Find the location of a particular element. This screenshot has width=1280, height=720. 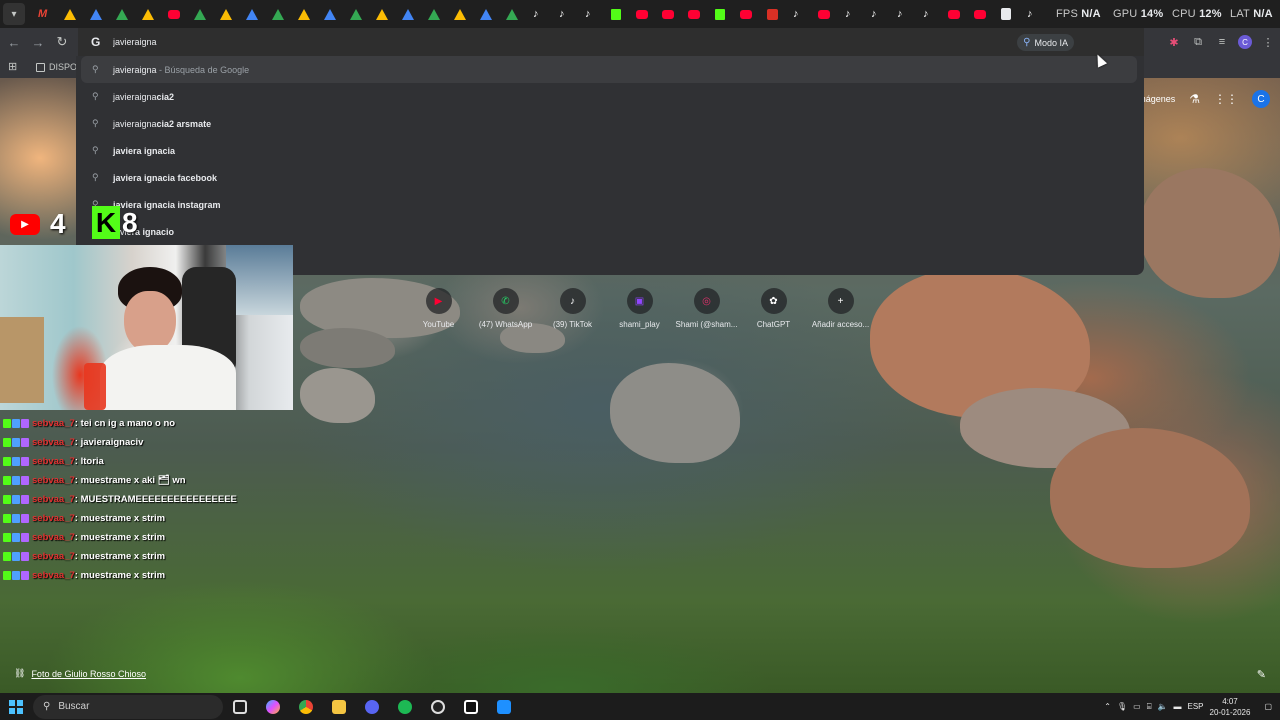

suggestion-item: ⚲ javiera ignacia instagram is located at coordinates (610, 204).